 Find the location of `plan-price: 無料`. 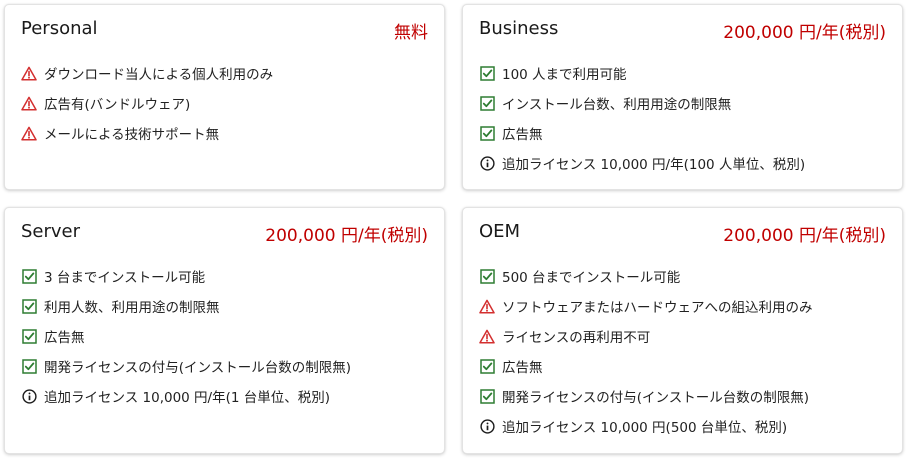

plan-price: 無料 is located at coordinates (411, 33).